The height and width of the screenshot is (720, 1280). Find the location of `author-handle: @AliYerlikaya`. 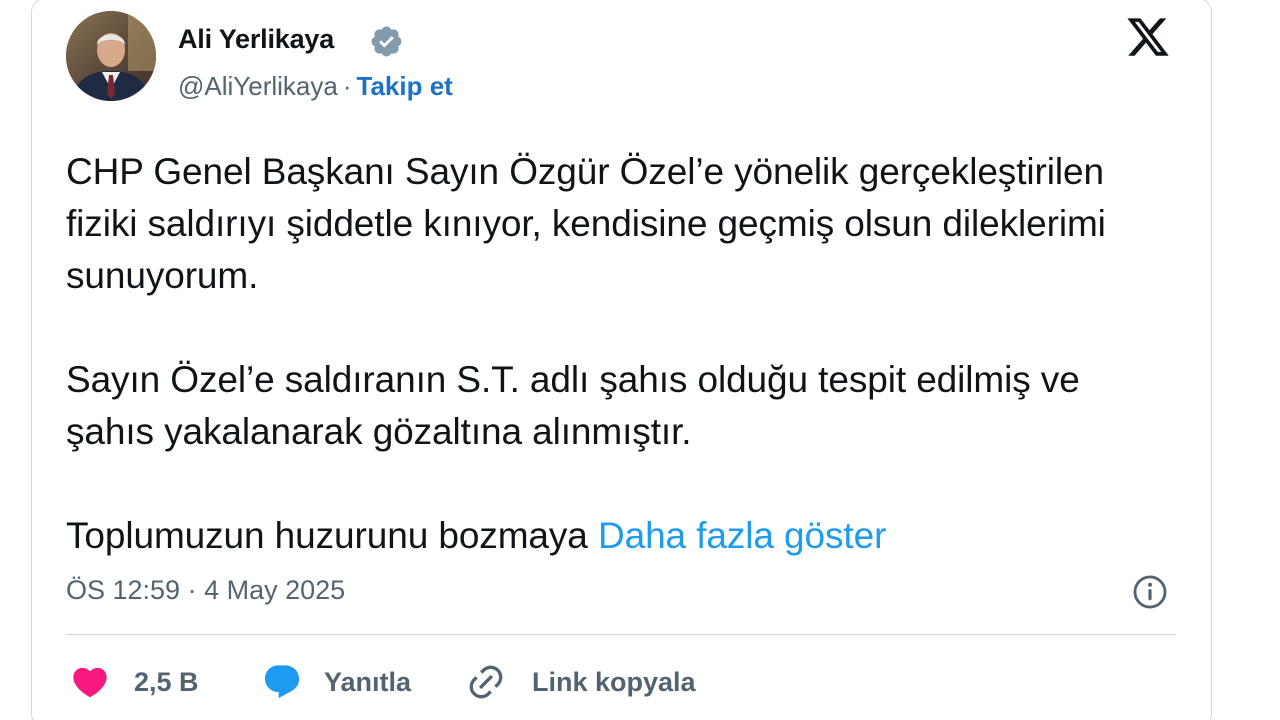

author-handle: @AliYerlikaya is located at coordinates (258, 86).